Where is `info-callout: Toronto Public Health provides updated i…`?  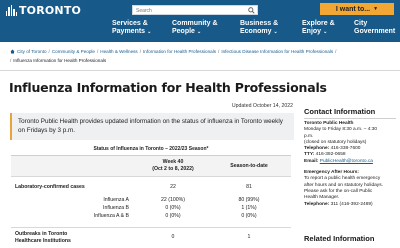 info-callout: Toronto Public Health provides updated i… is located at coordinates (152, 126).